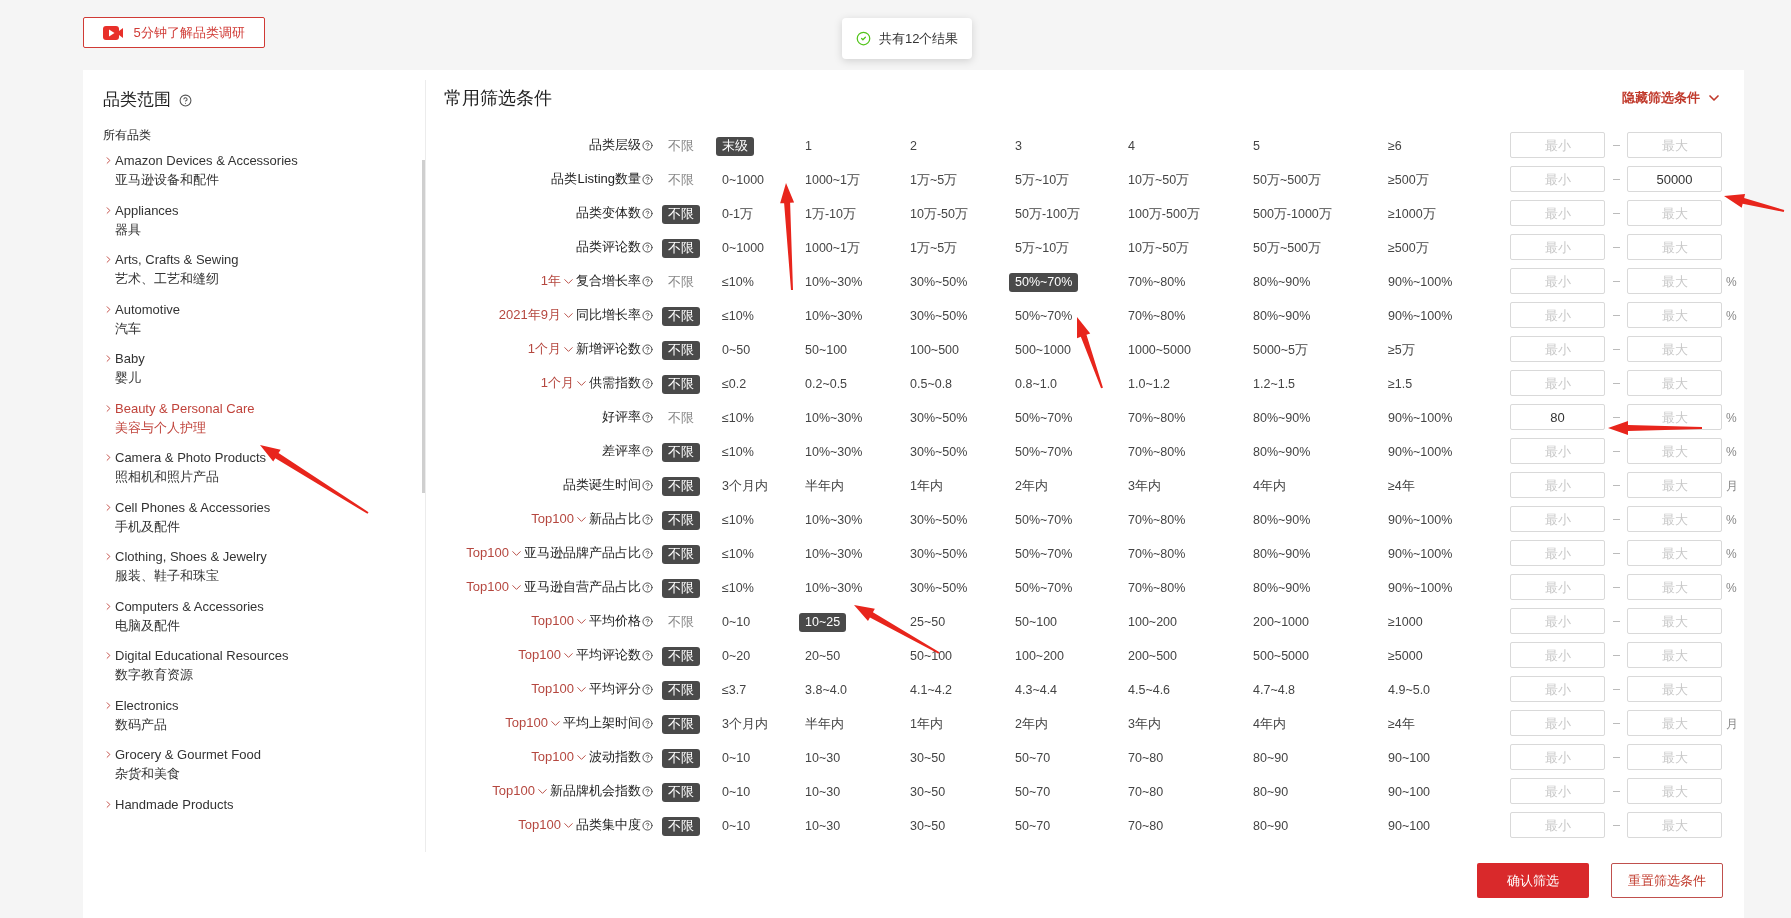 The image size is (1791, 918). What do you see at coordinates (1042, 248) in the screenshot?
I see `filter-option: 5万~10万` at bounding box center [1042, 248].